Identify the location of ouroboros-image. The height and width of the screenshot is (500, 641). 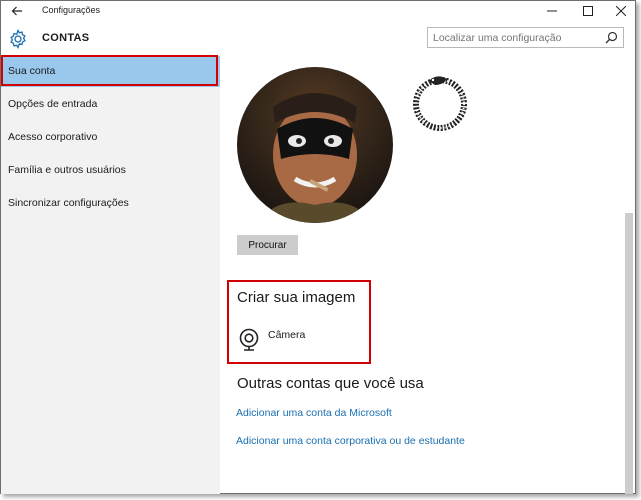
(440, 103).